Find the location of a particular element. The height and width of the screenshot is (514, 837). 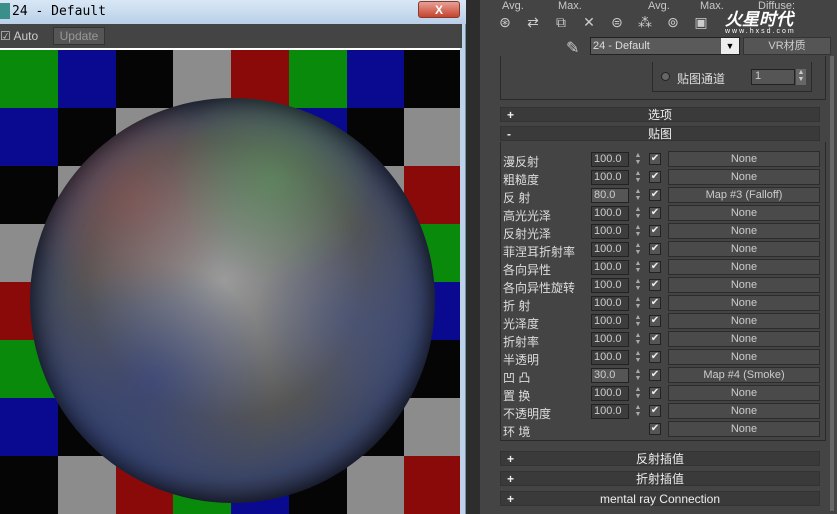

rollout-maps: - 贴图 is located at coordinates (660, 133).